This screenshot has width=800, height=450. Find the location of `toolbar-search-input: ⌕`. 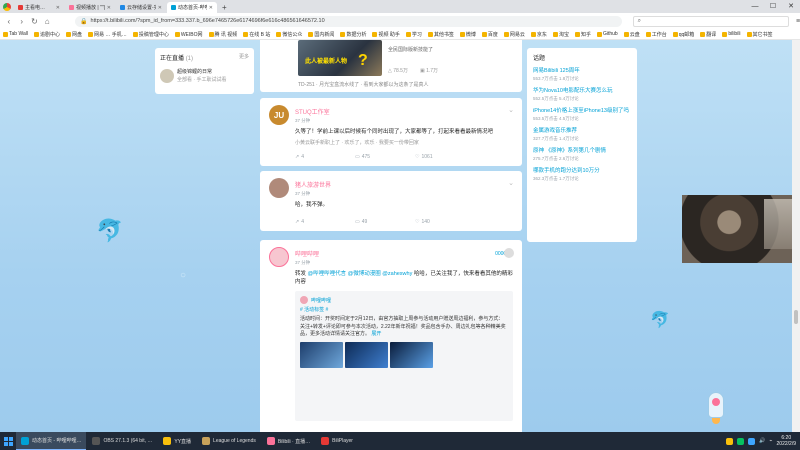

toolbar-search-input: ⌕ is located at coordinates (710, 21).